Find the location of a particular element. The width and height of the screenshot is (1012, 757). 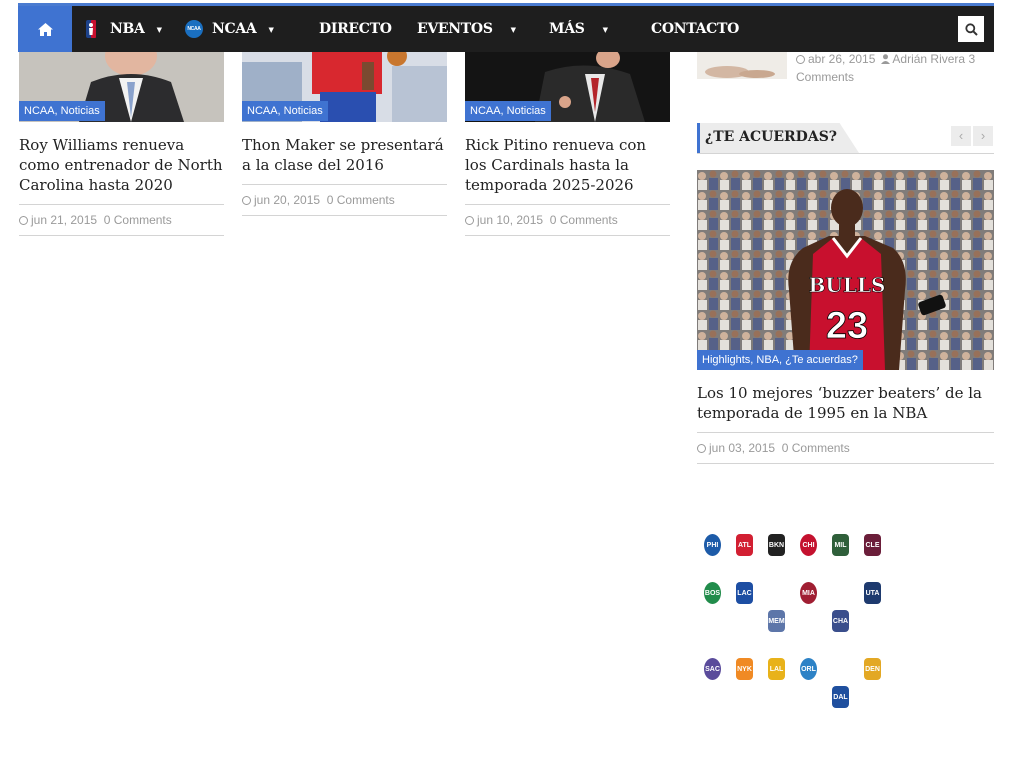

post-meta: jun 10, 2015 0 Comments is located at coordinates (541, 220).